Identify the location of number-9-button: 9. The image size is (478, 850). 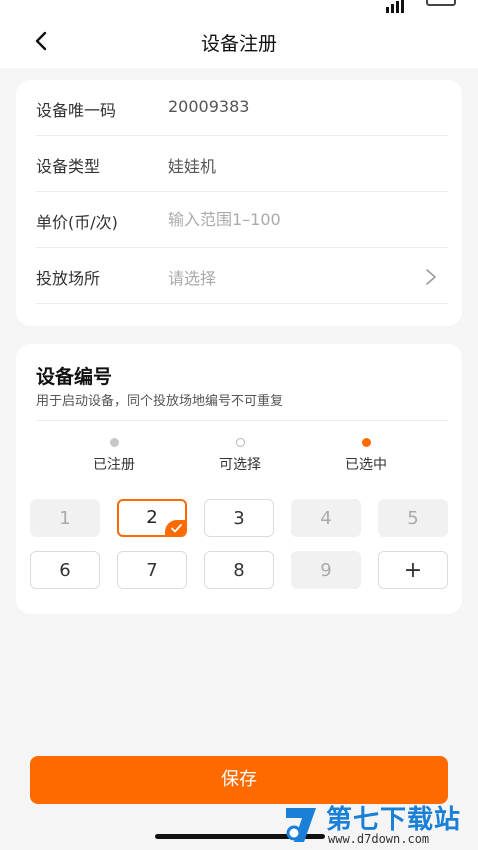
(326, 570).